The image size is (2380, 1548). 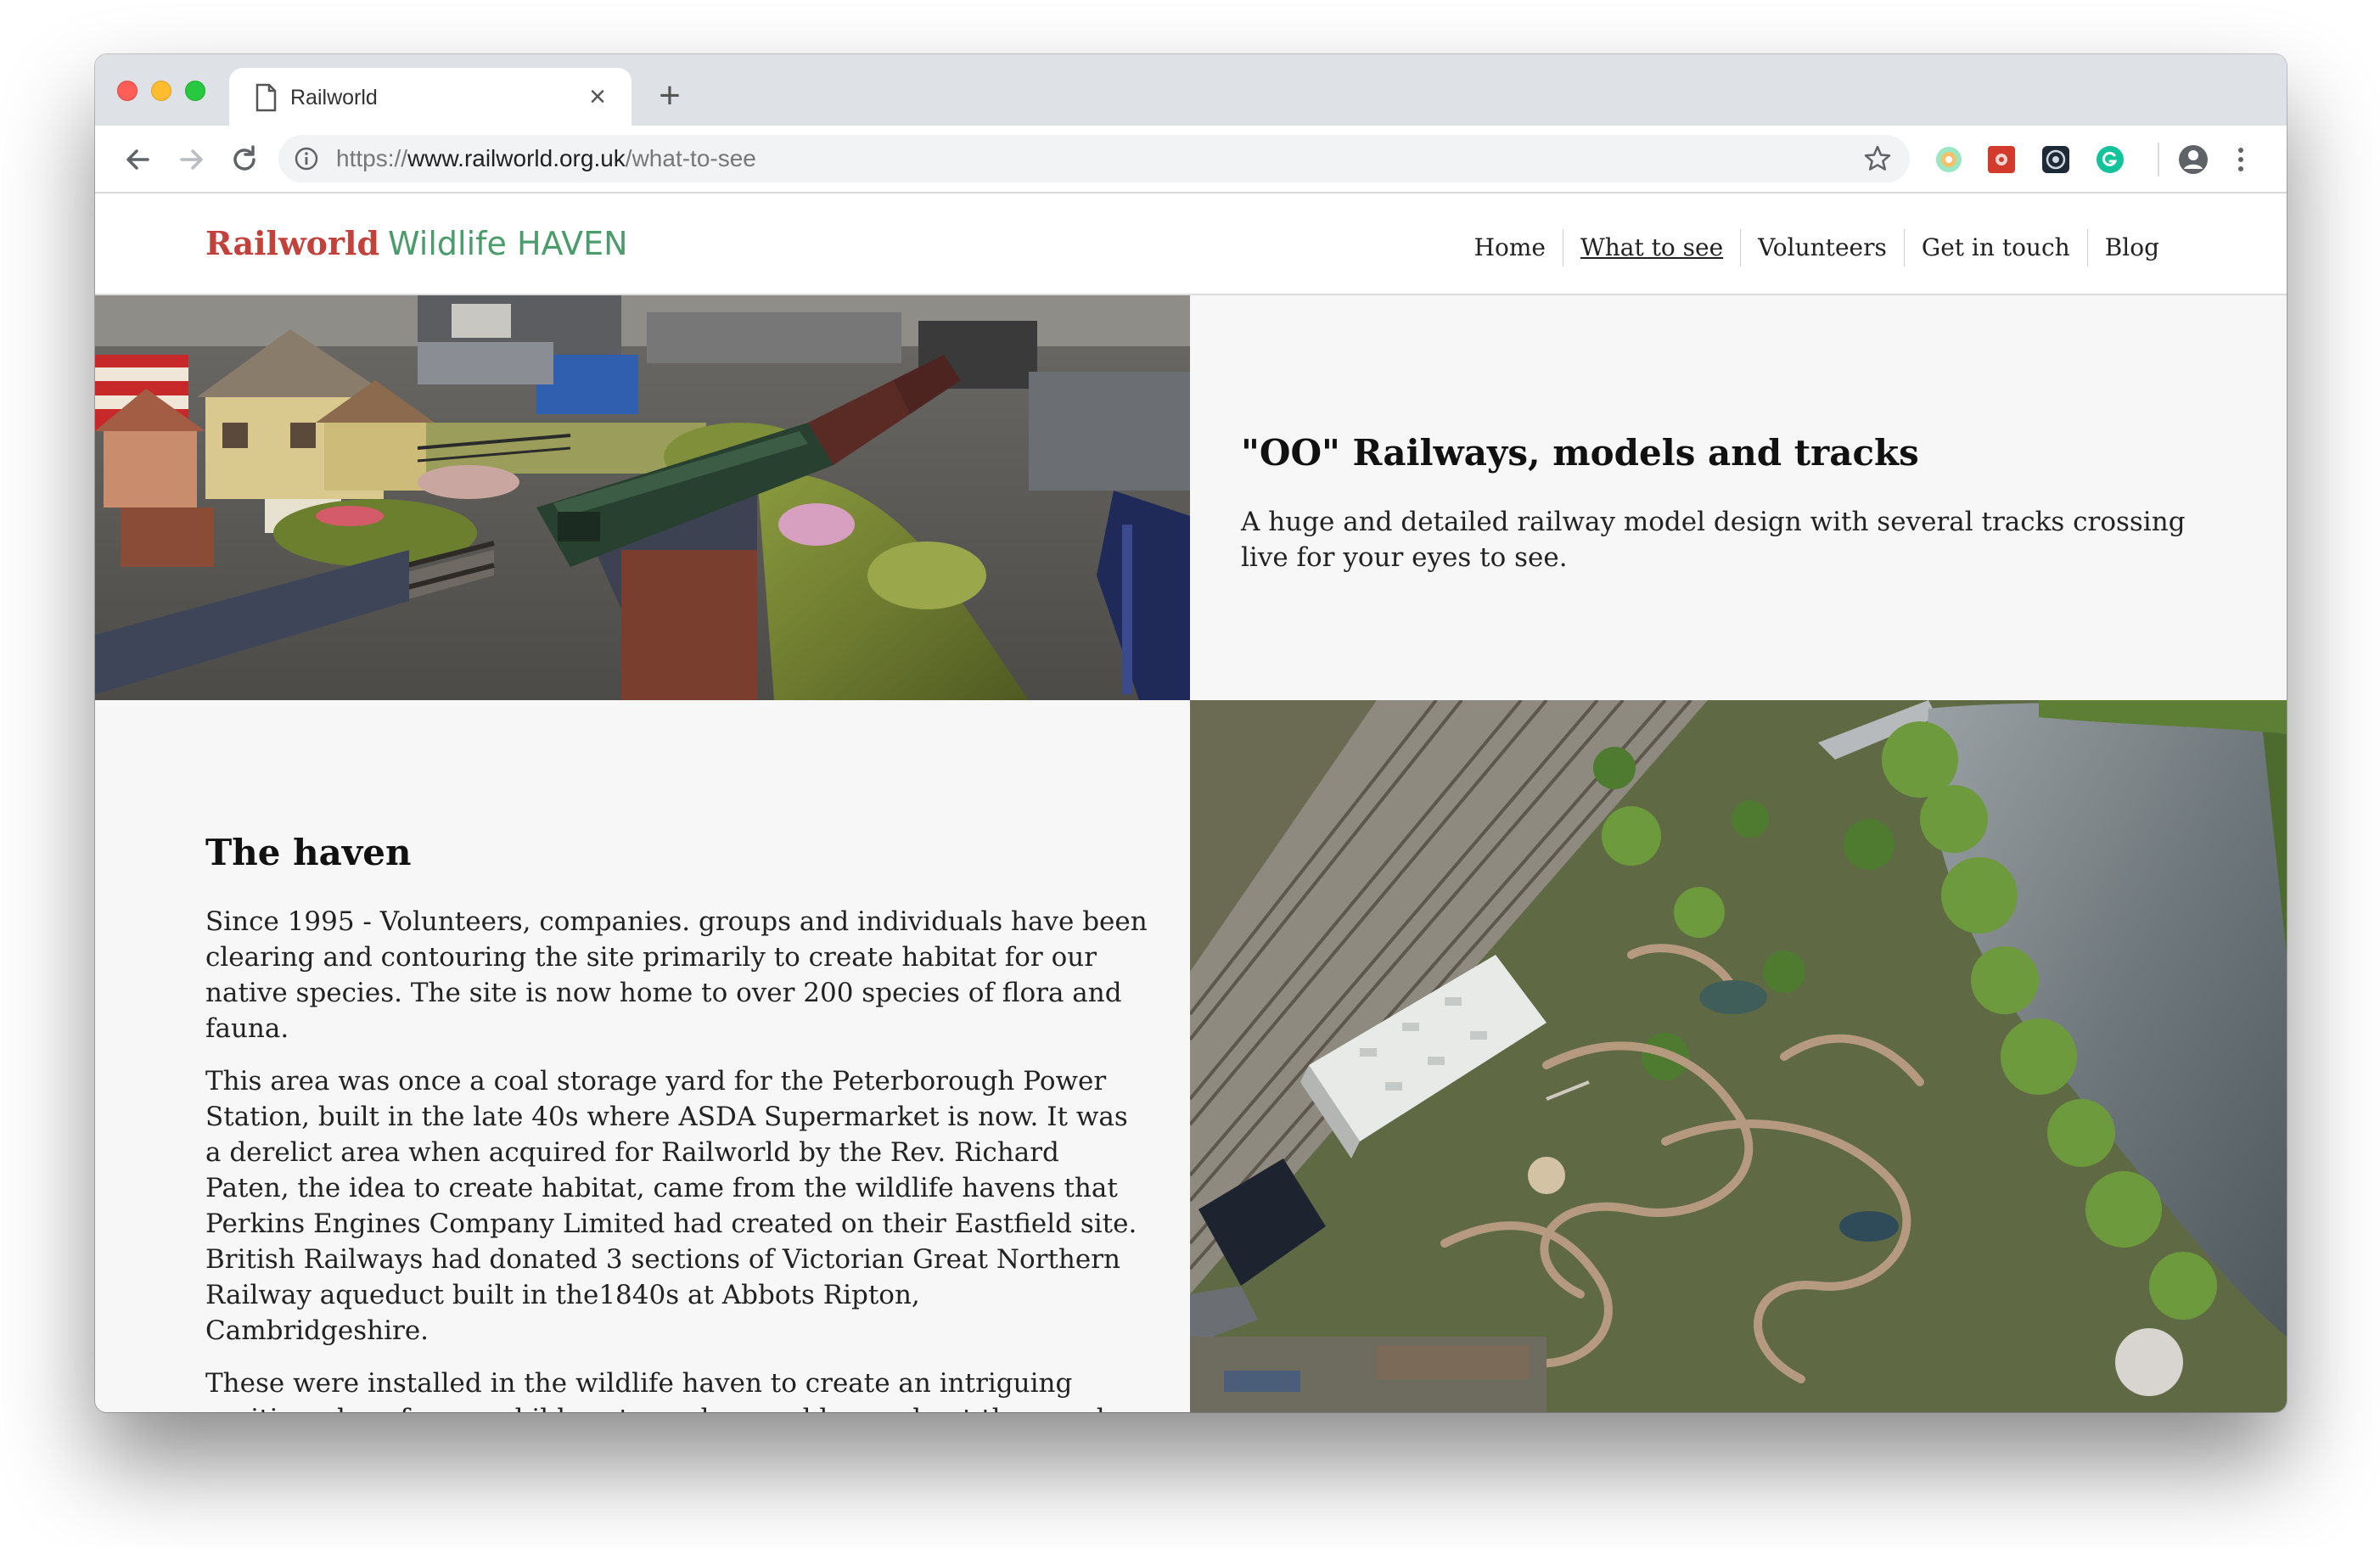 What do you see at coordinates (598, 97) in the screenshot?
I see `tab-close-icon: ×` at bounding box center [598, 97].